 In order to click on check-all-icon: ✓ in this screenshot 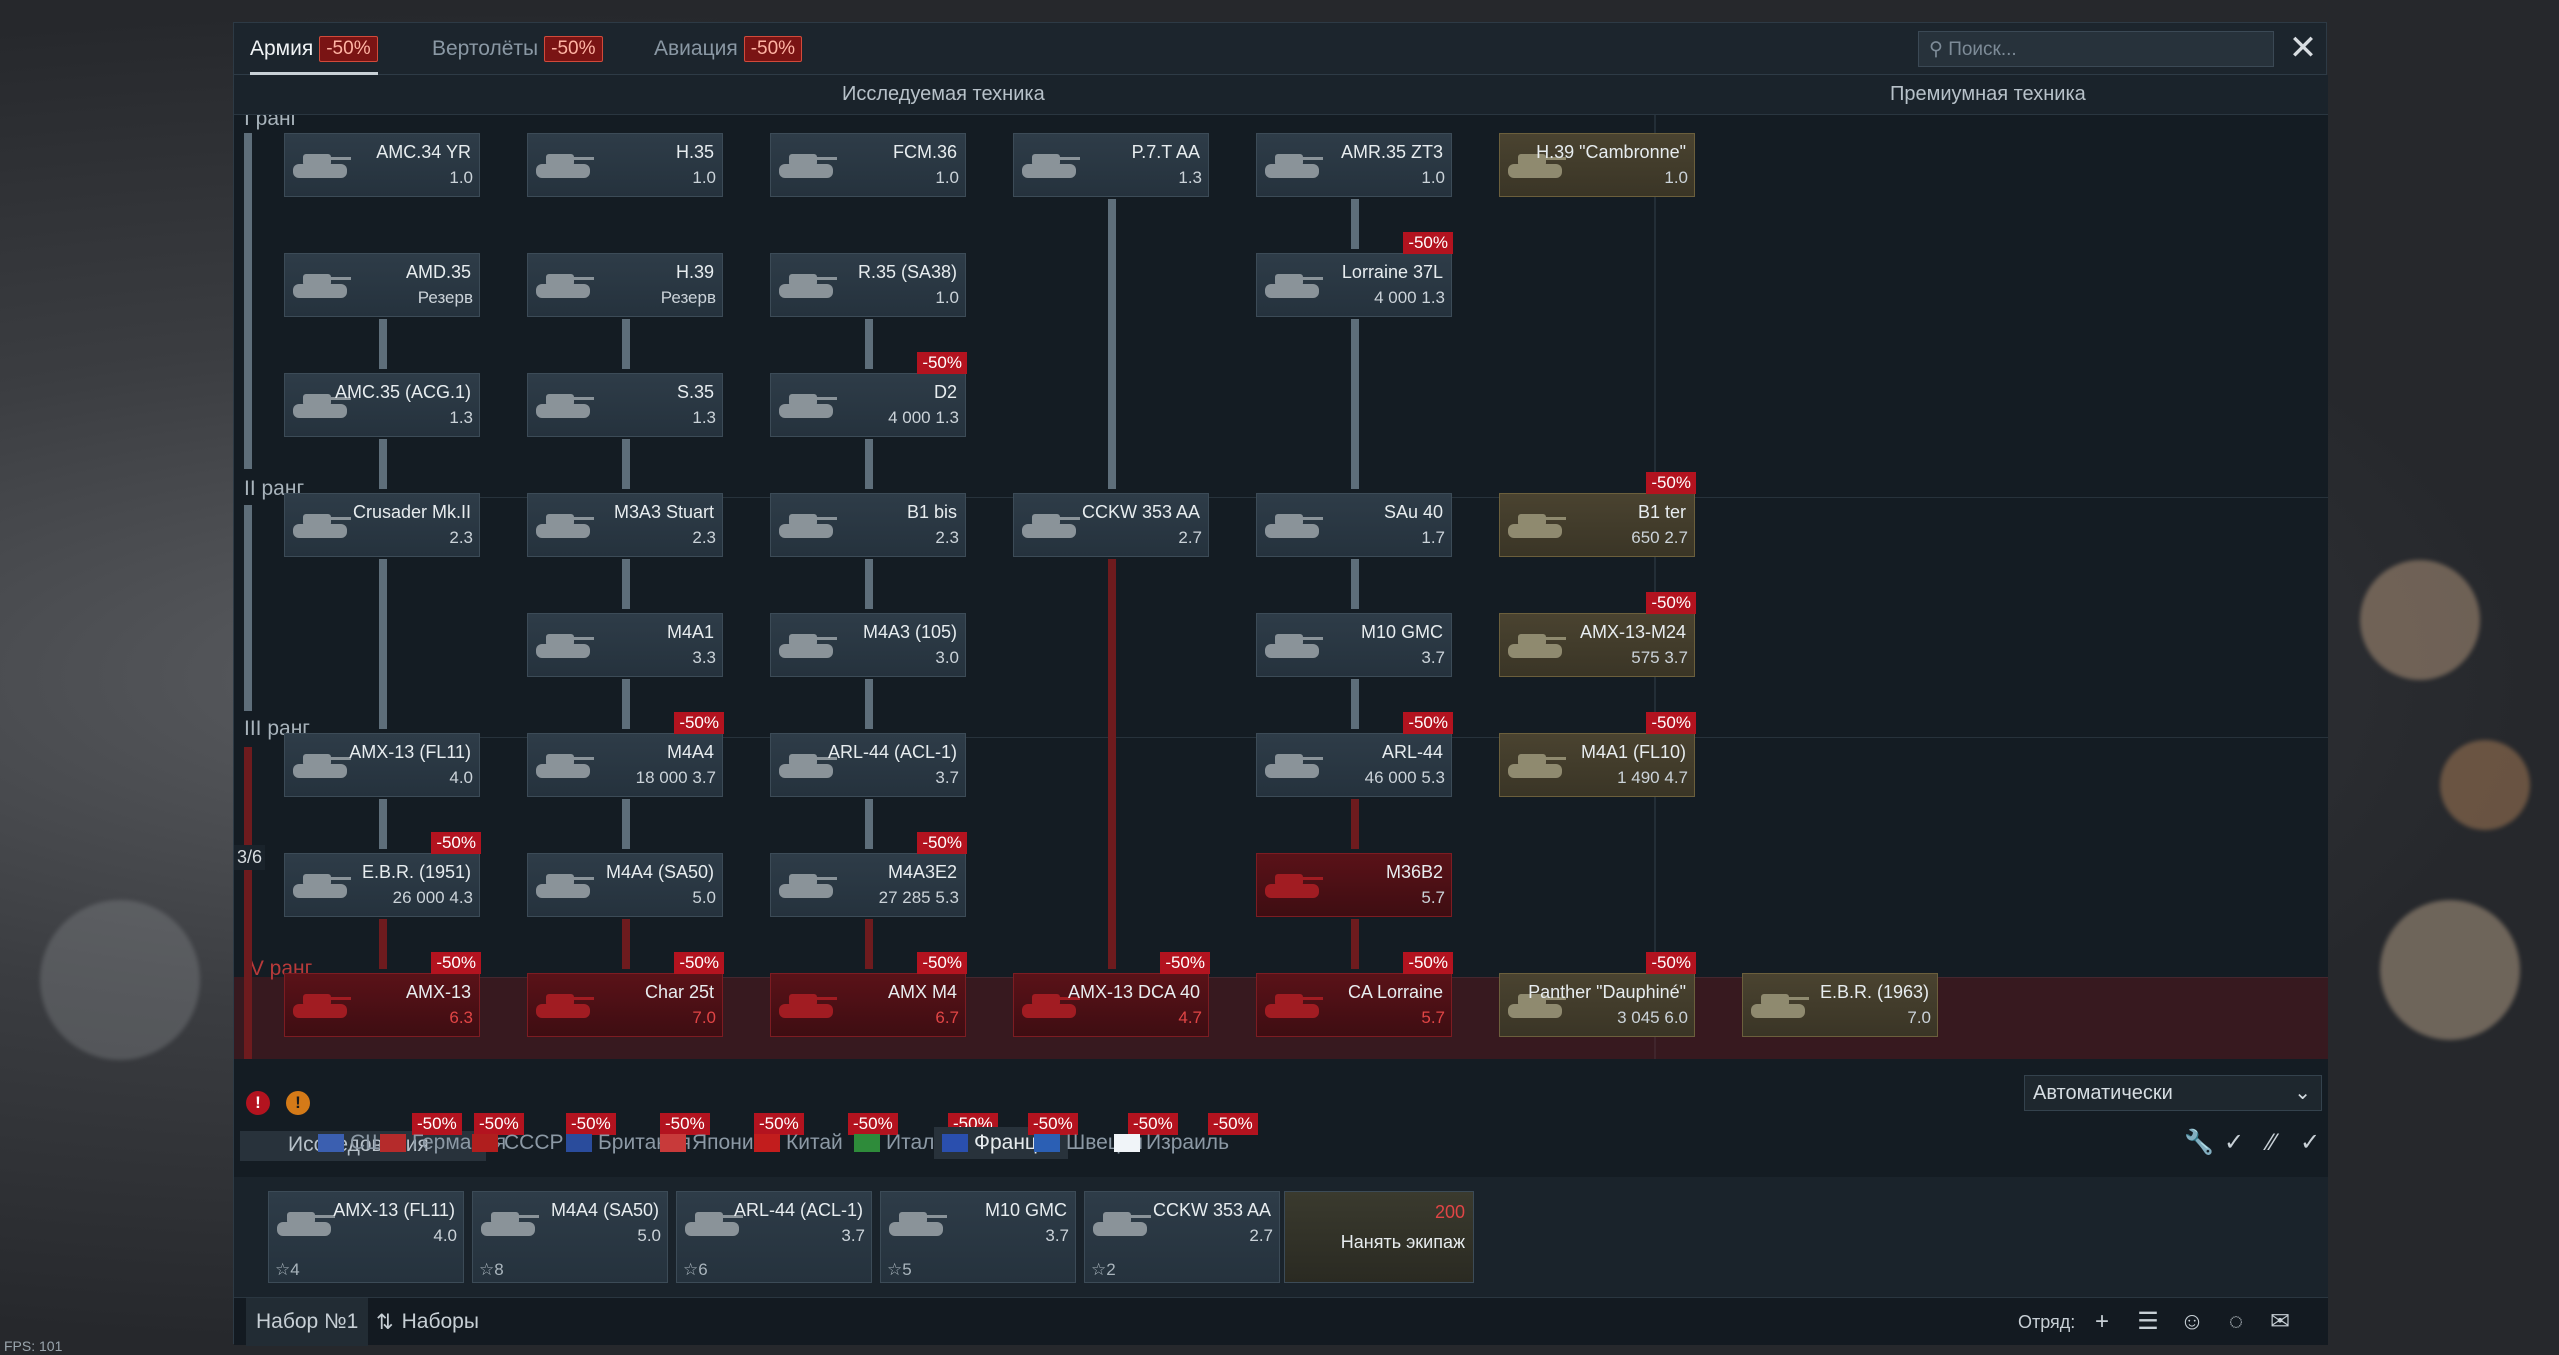, I will do `click(2310, 1143)`.